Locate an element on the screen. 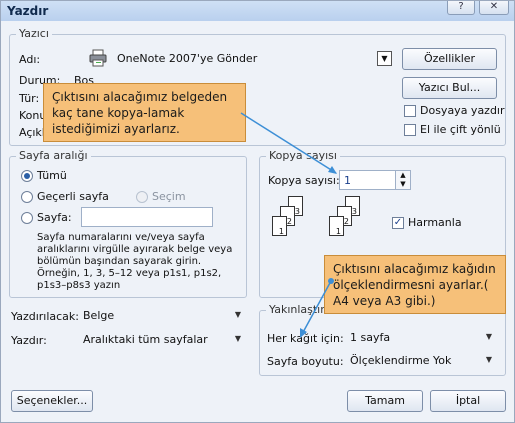 The image size is (515, 423). callout-arrows is located at coordinates (288, 225).